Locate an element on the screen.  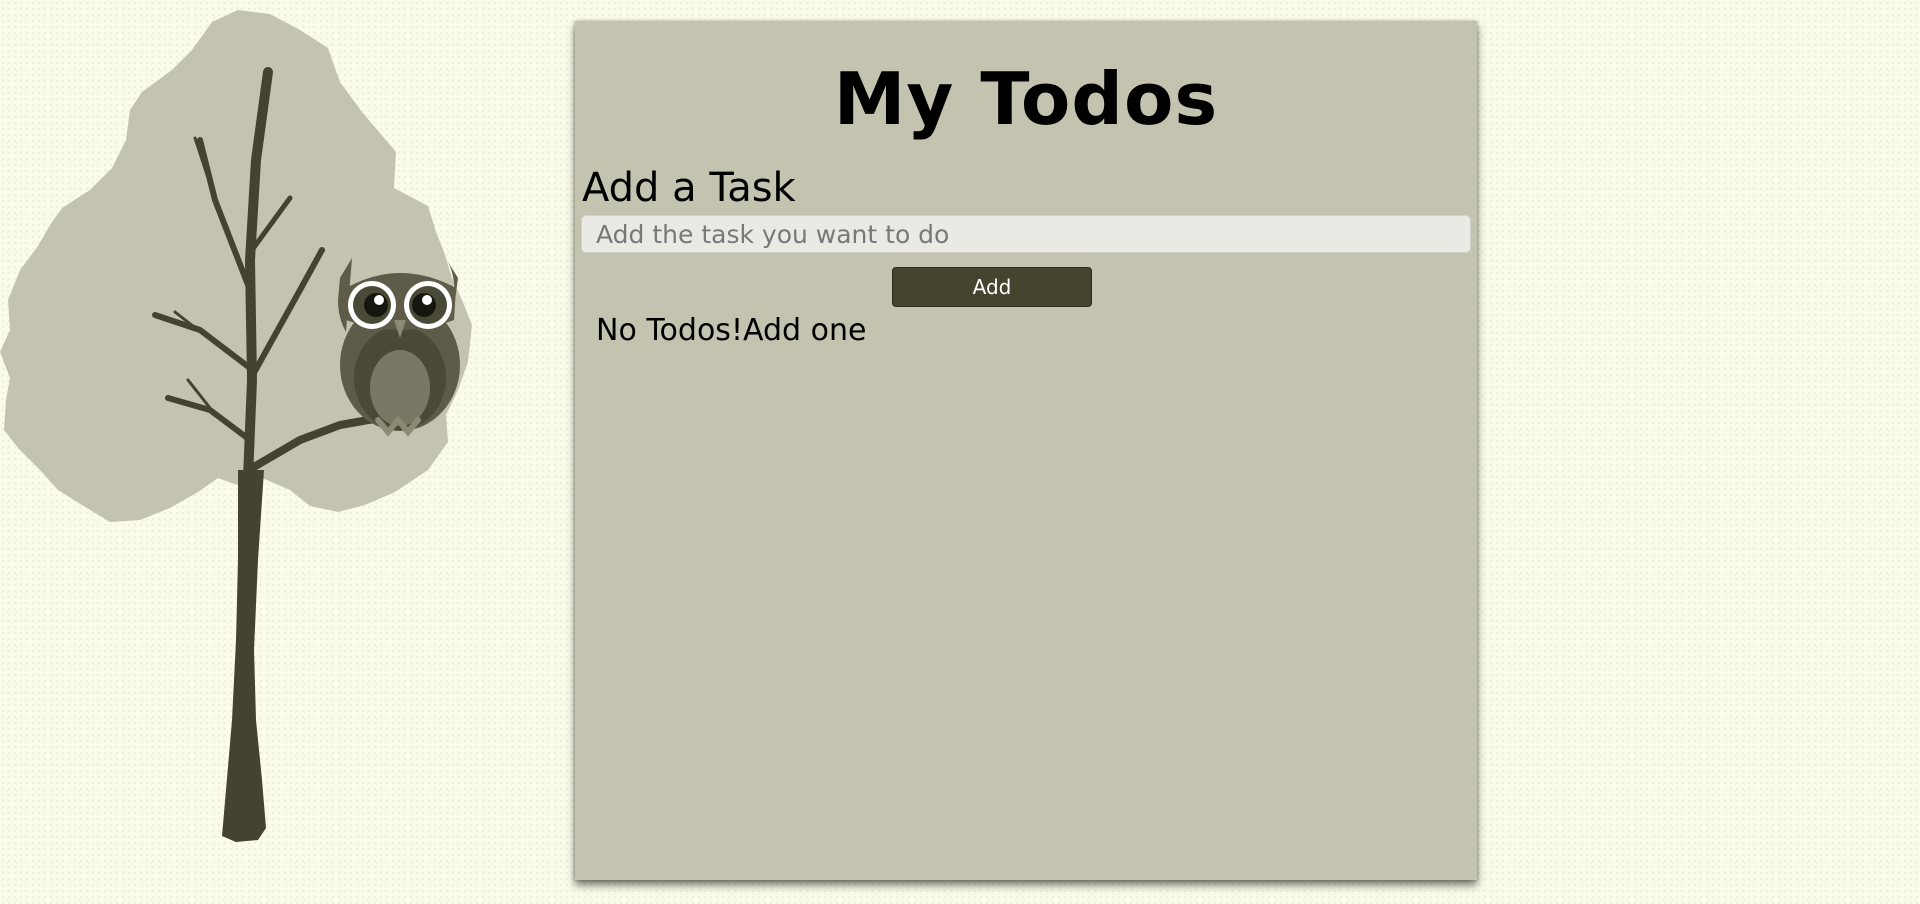
empty-todos-message: No Todos!Add one is located at coordinates (731, 330).